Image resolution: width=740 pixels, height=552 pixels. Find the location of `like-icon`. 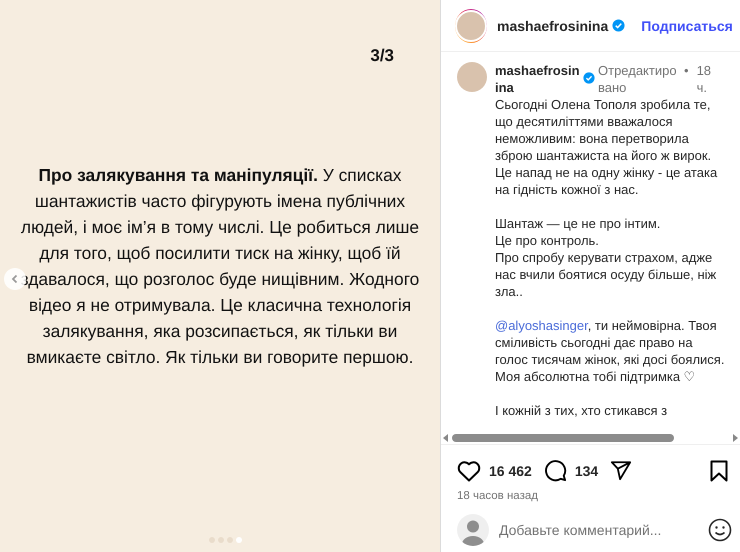

like-icon is located at coordinates (469, 471).